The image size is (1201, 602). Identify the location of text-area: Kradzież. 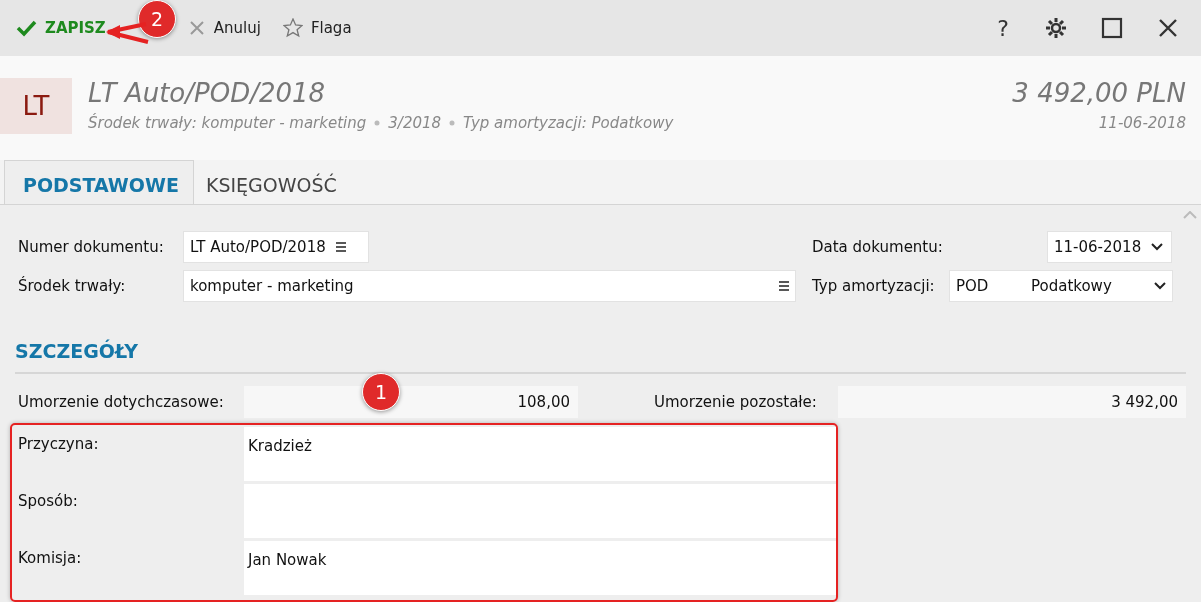
(540, 454).